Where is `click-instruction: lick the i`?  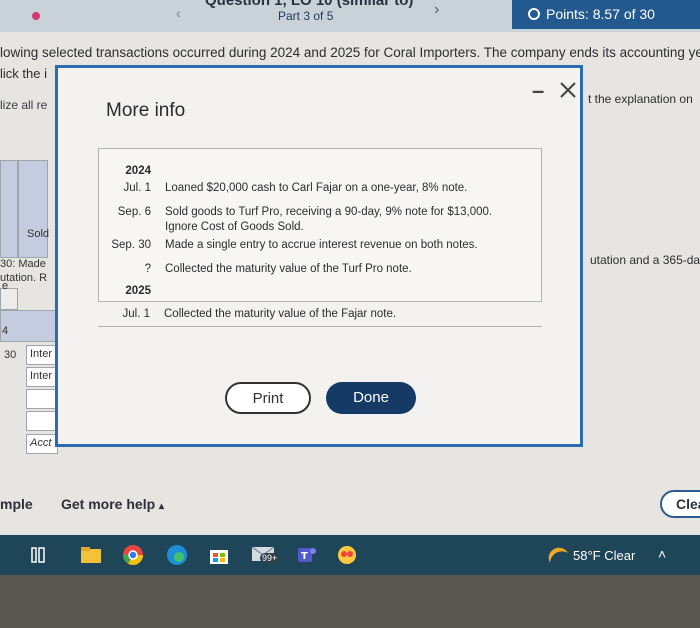
click-instruction: lick the i is located at coordinates (23, 73).